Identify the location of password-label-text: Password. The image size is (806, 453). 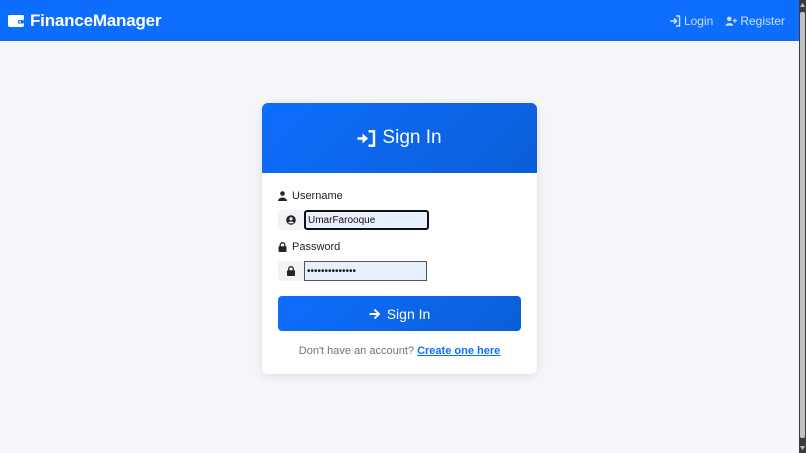
(316, 247).